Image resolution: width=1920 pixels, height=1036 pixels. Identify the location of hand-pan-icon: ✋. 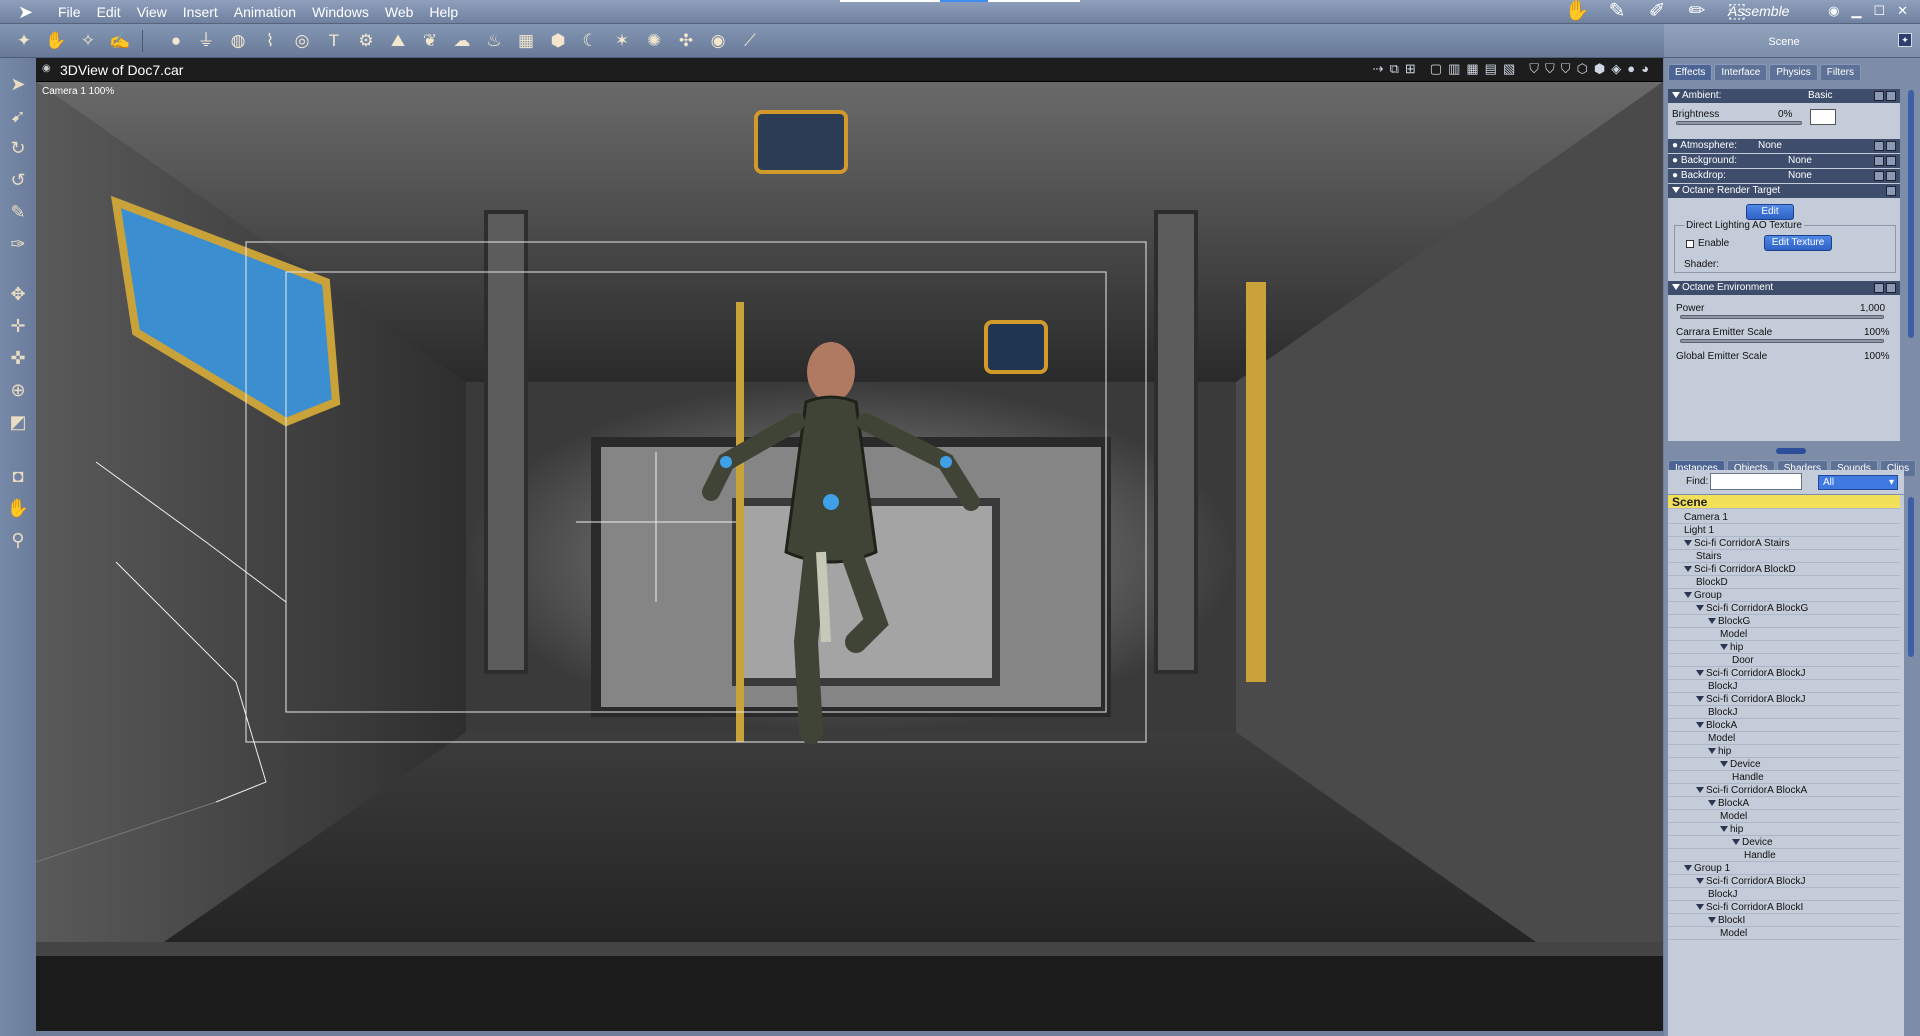
(18, 508).